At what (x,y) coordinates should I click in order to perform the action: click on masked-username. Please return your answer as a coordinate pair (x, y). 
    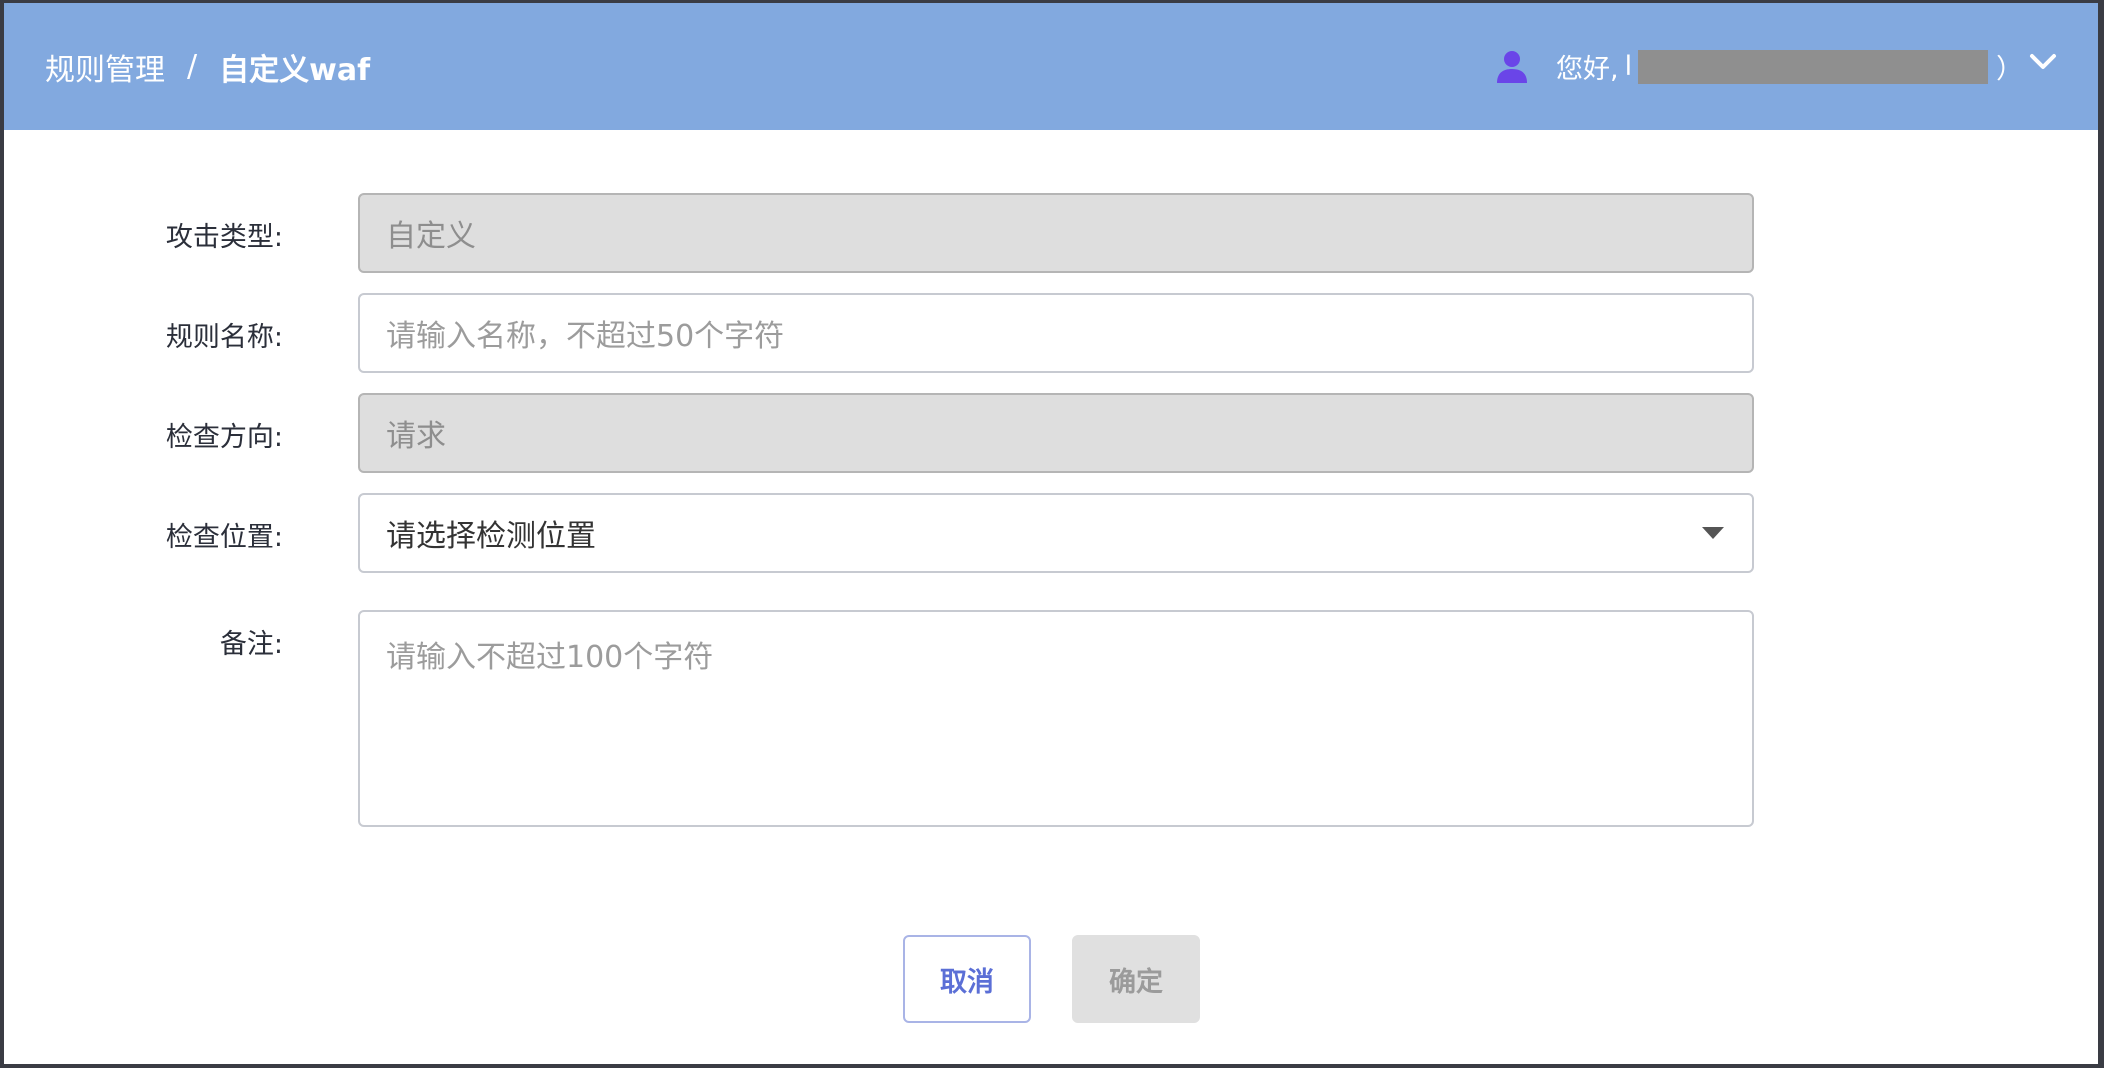
    Looking at the image, I should click on (1813, 66).